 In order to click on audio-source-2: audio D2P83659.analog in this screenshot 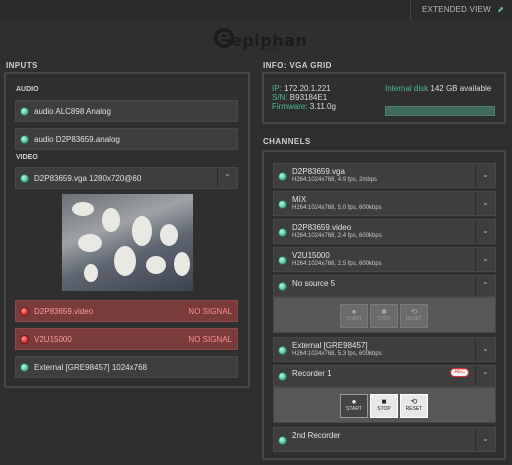, I will do `click(126, 139)`.